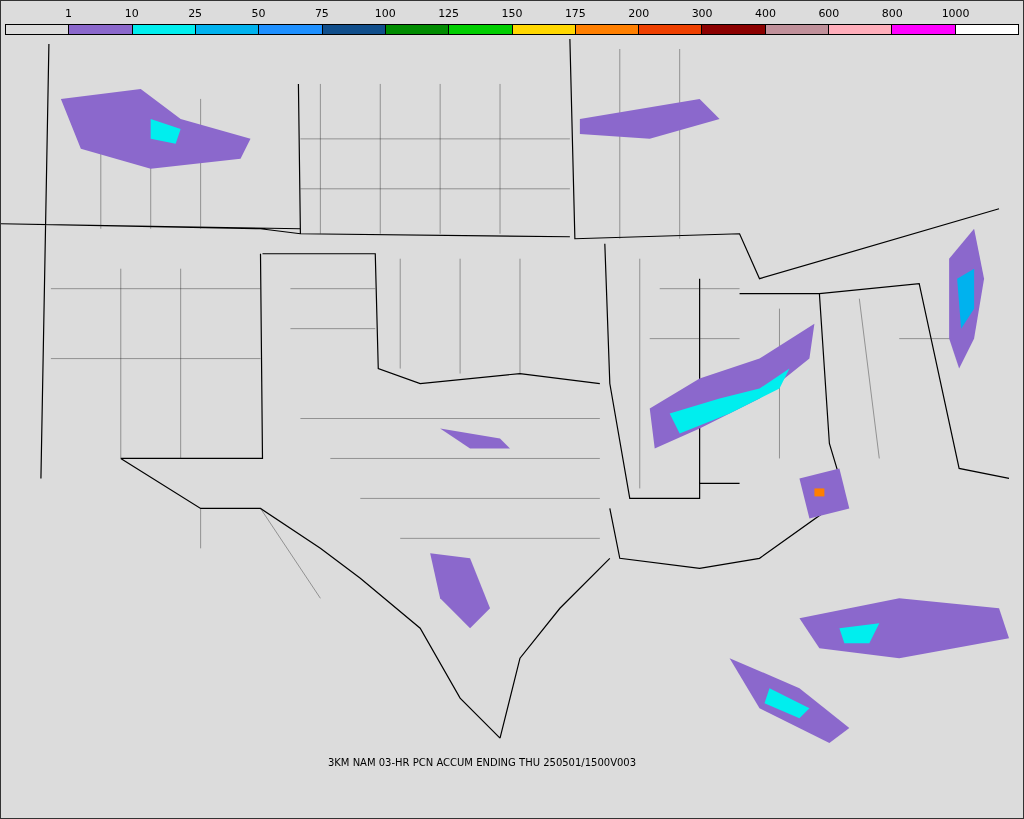 The height and width of the screenshot is (819, 1024). I want to click on legend-label: 1000, so click(955, 14).